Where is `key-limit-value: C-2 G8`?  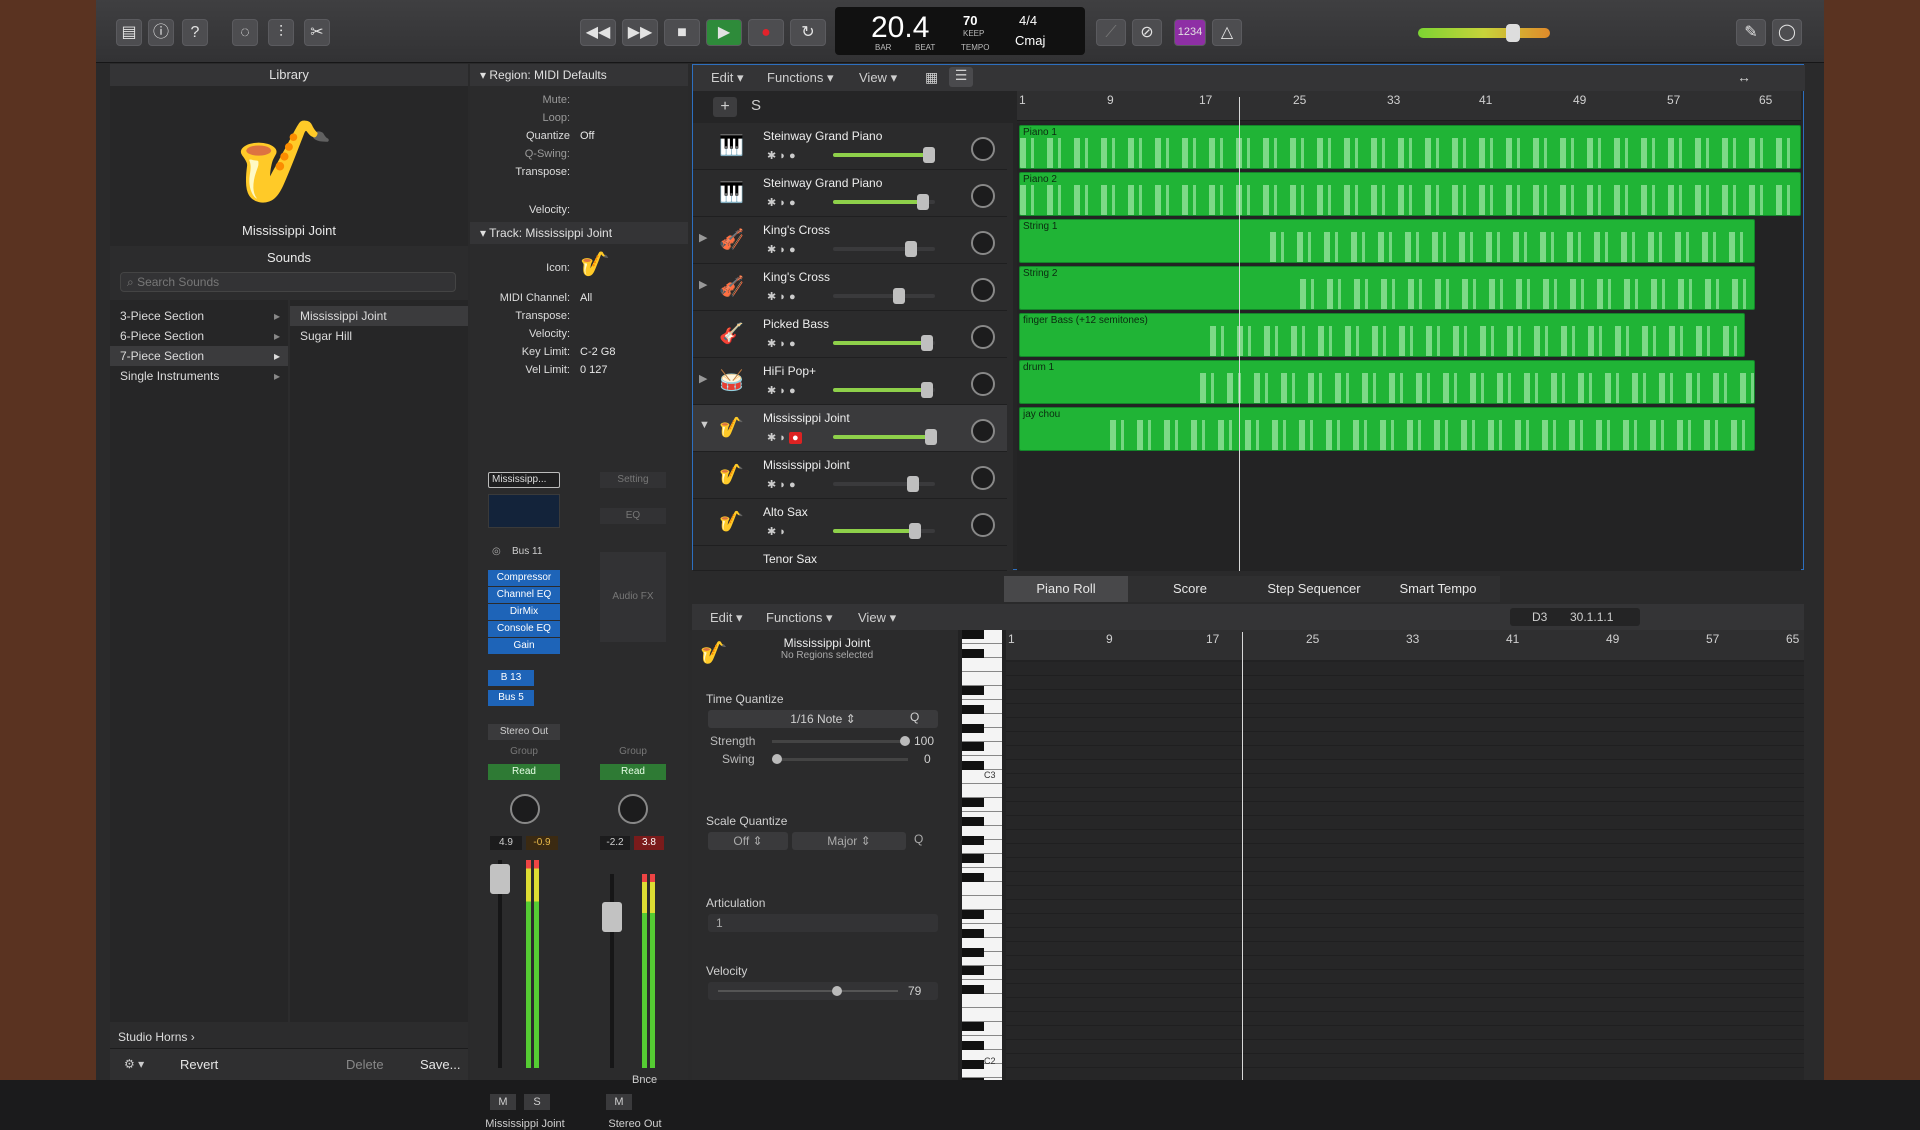 key-limit-value: C-2 G8 is located at coordinates (597, 352).